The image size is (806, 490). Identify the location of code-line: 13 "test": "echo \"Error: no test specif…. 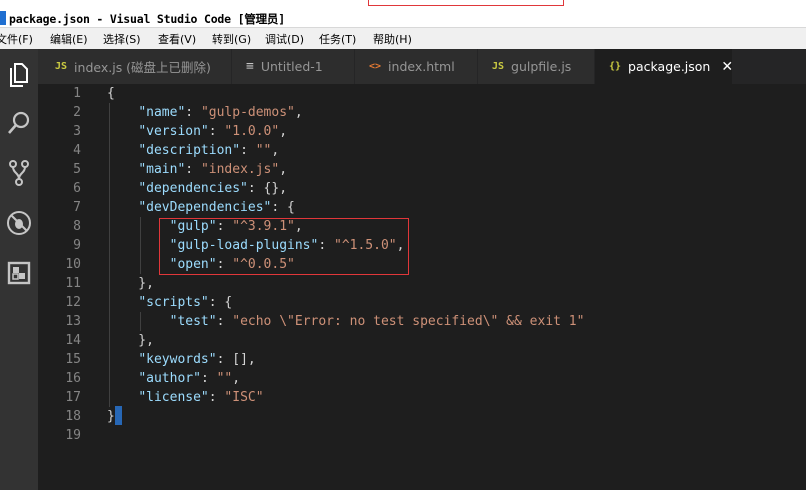
(422, 321).